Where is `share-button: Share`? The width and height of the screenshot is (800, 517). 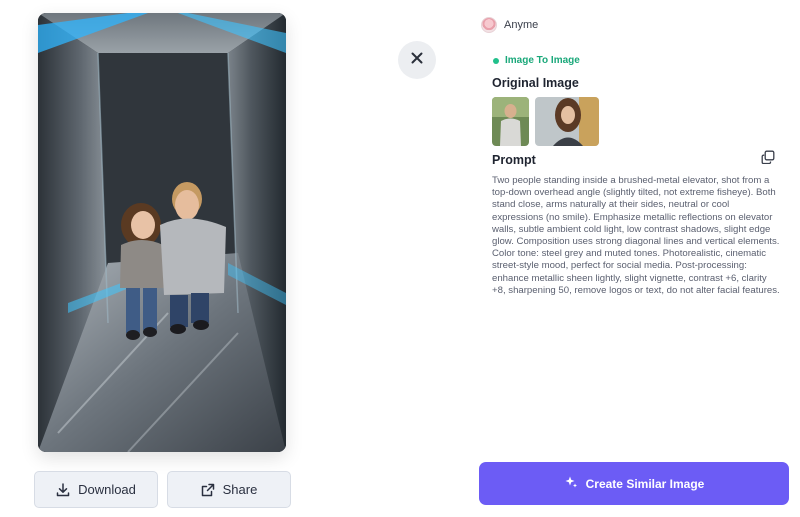 share-button: Share is located at coordinates (229, 489).